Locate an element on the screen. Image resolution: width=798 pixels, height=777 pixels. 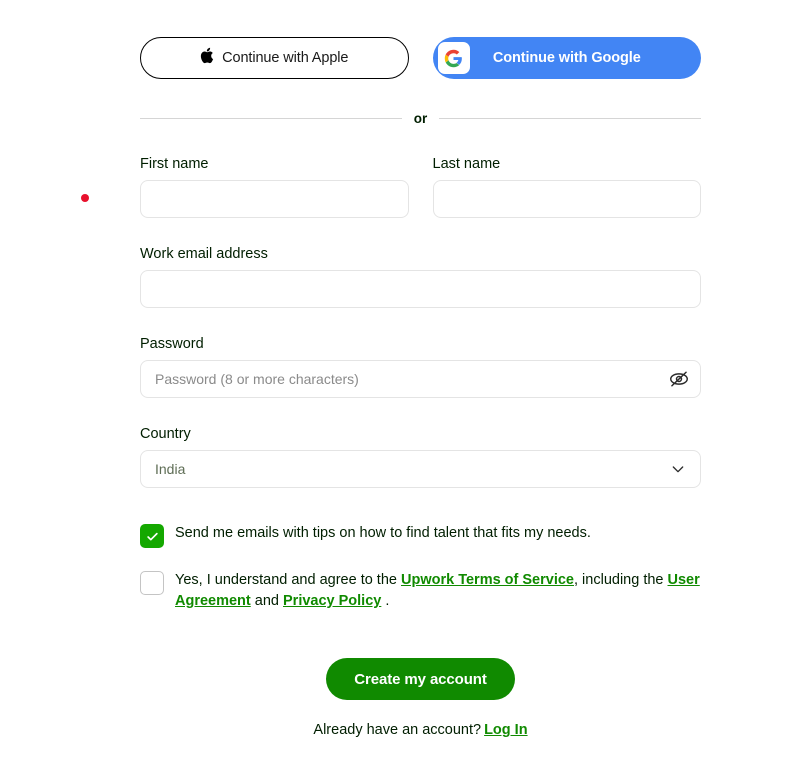
name-fields-row: First name Last name is located at coordinates (420, 187).